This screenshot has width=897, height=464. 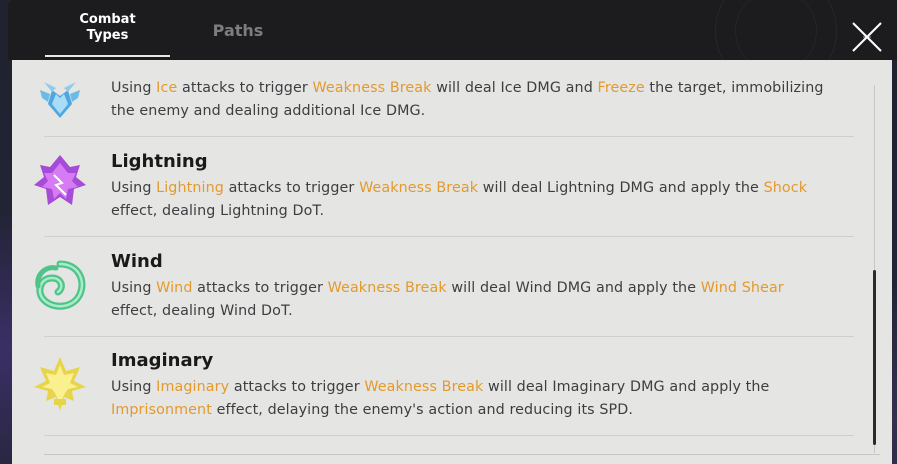 I want to click on close-icon, so click(x=867, y=37).